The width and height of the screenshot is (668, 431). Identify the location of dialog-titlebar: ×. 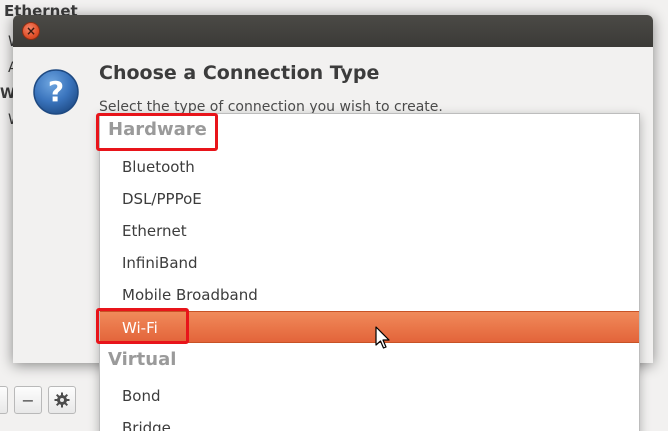
(333, 31).